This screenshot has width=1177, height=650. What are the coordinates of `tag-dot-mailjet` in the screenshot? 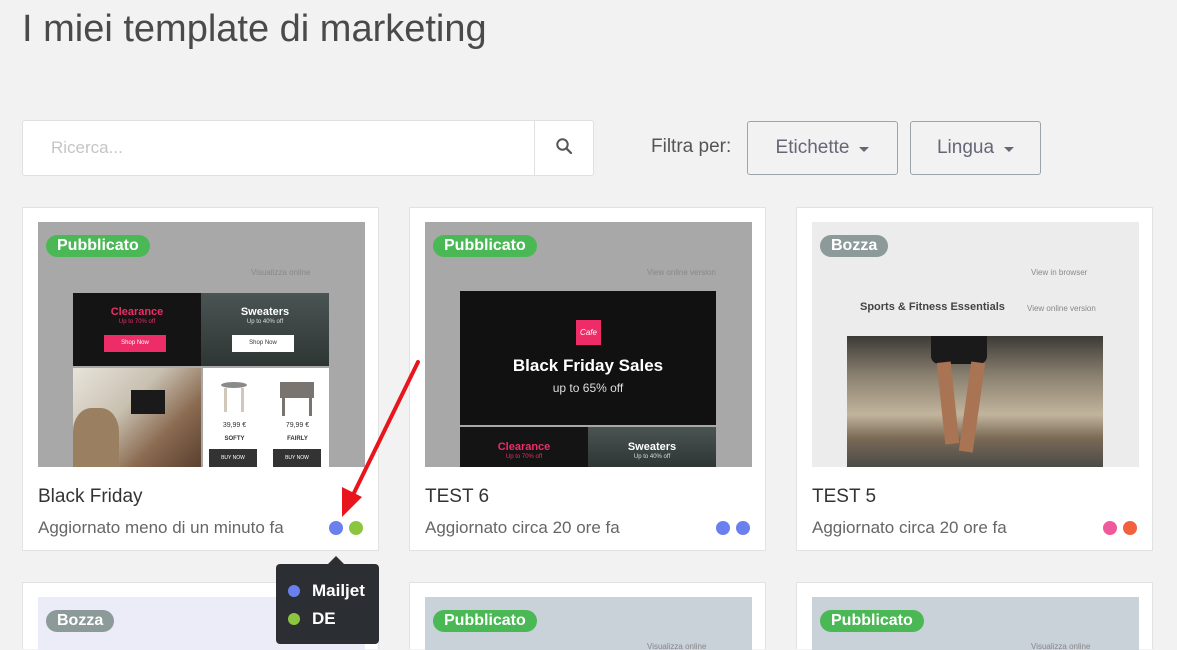 It's located at (336, 528).